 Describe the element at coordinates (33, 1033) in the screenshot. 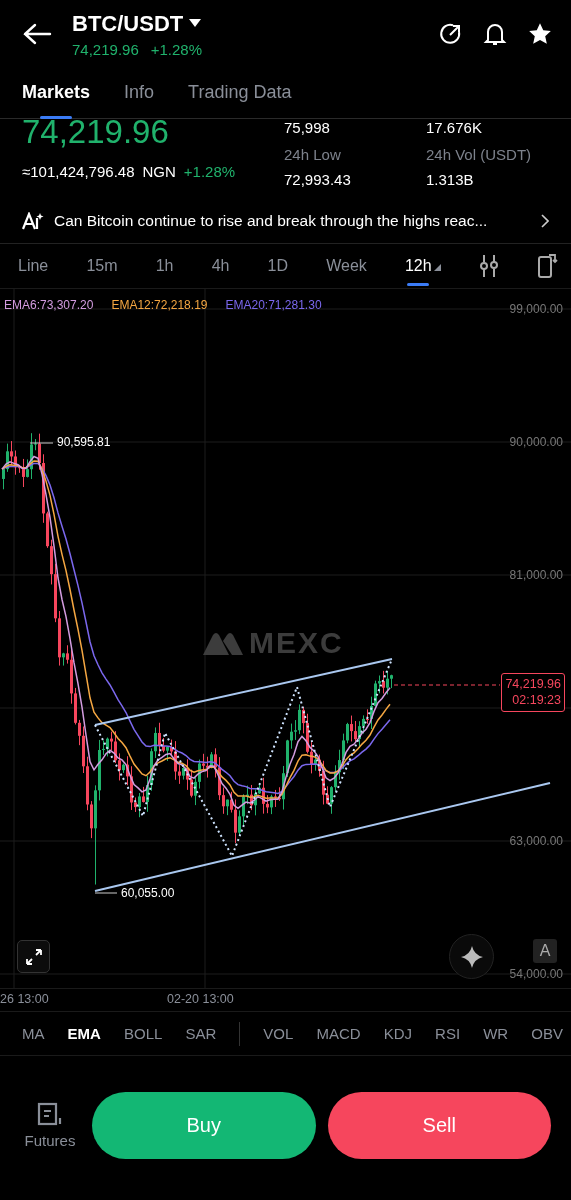

I see `indicator-tab: MA` at that location.